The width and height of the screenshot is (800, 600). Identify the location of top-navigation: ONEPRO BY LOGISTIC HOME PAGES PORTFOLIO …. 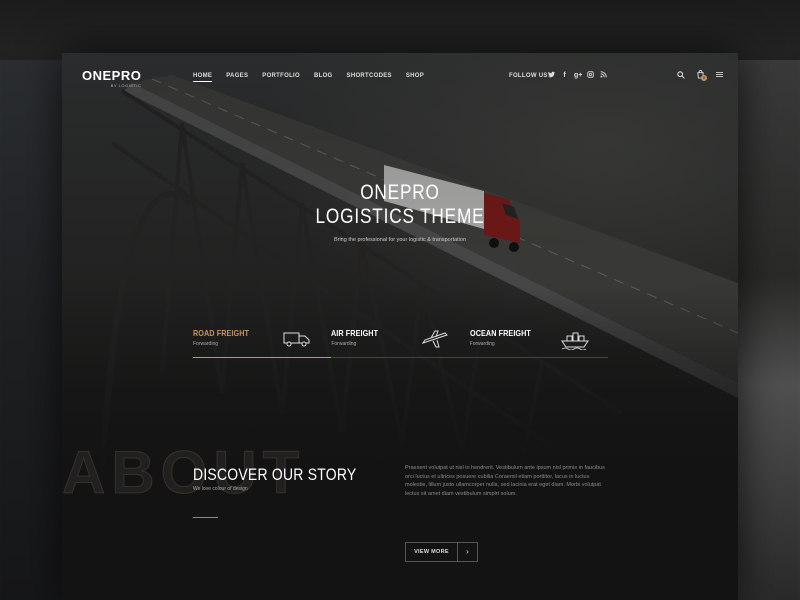
(400, 78).